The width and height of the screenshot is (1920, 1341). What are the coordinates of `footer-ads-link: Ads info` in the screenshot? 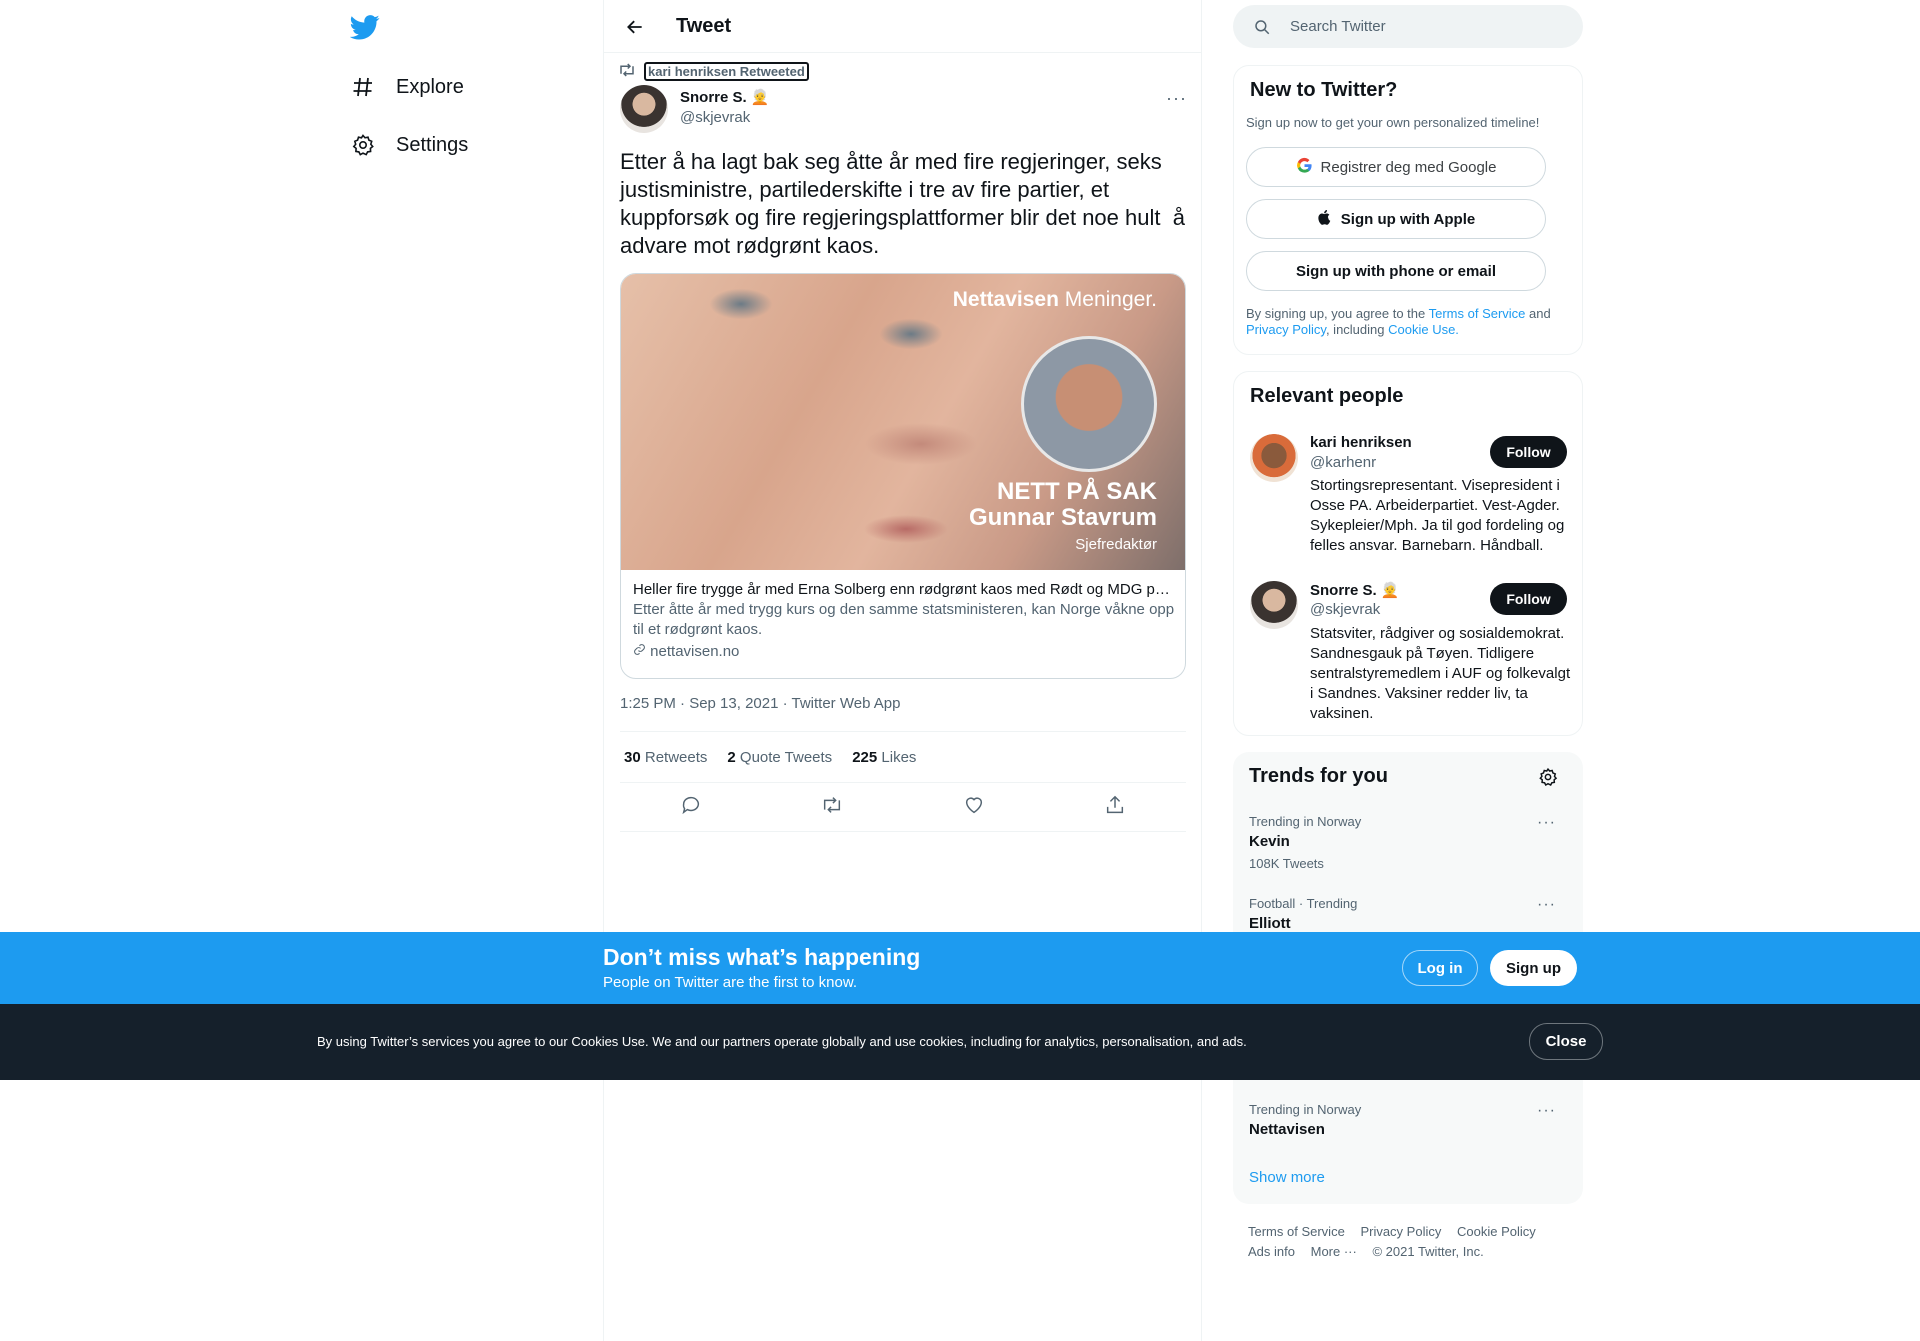 It's located at (1271, 1251).